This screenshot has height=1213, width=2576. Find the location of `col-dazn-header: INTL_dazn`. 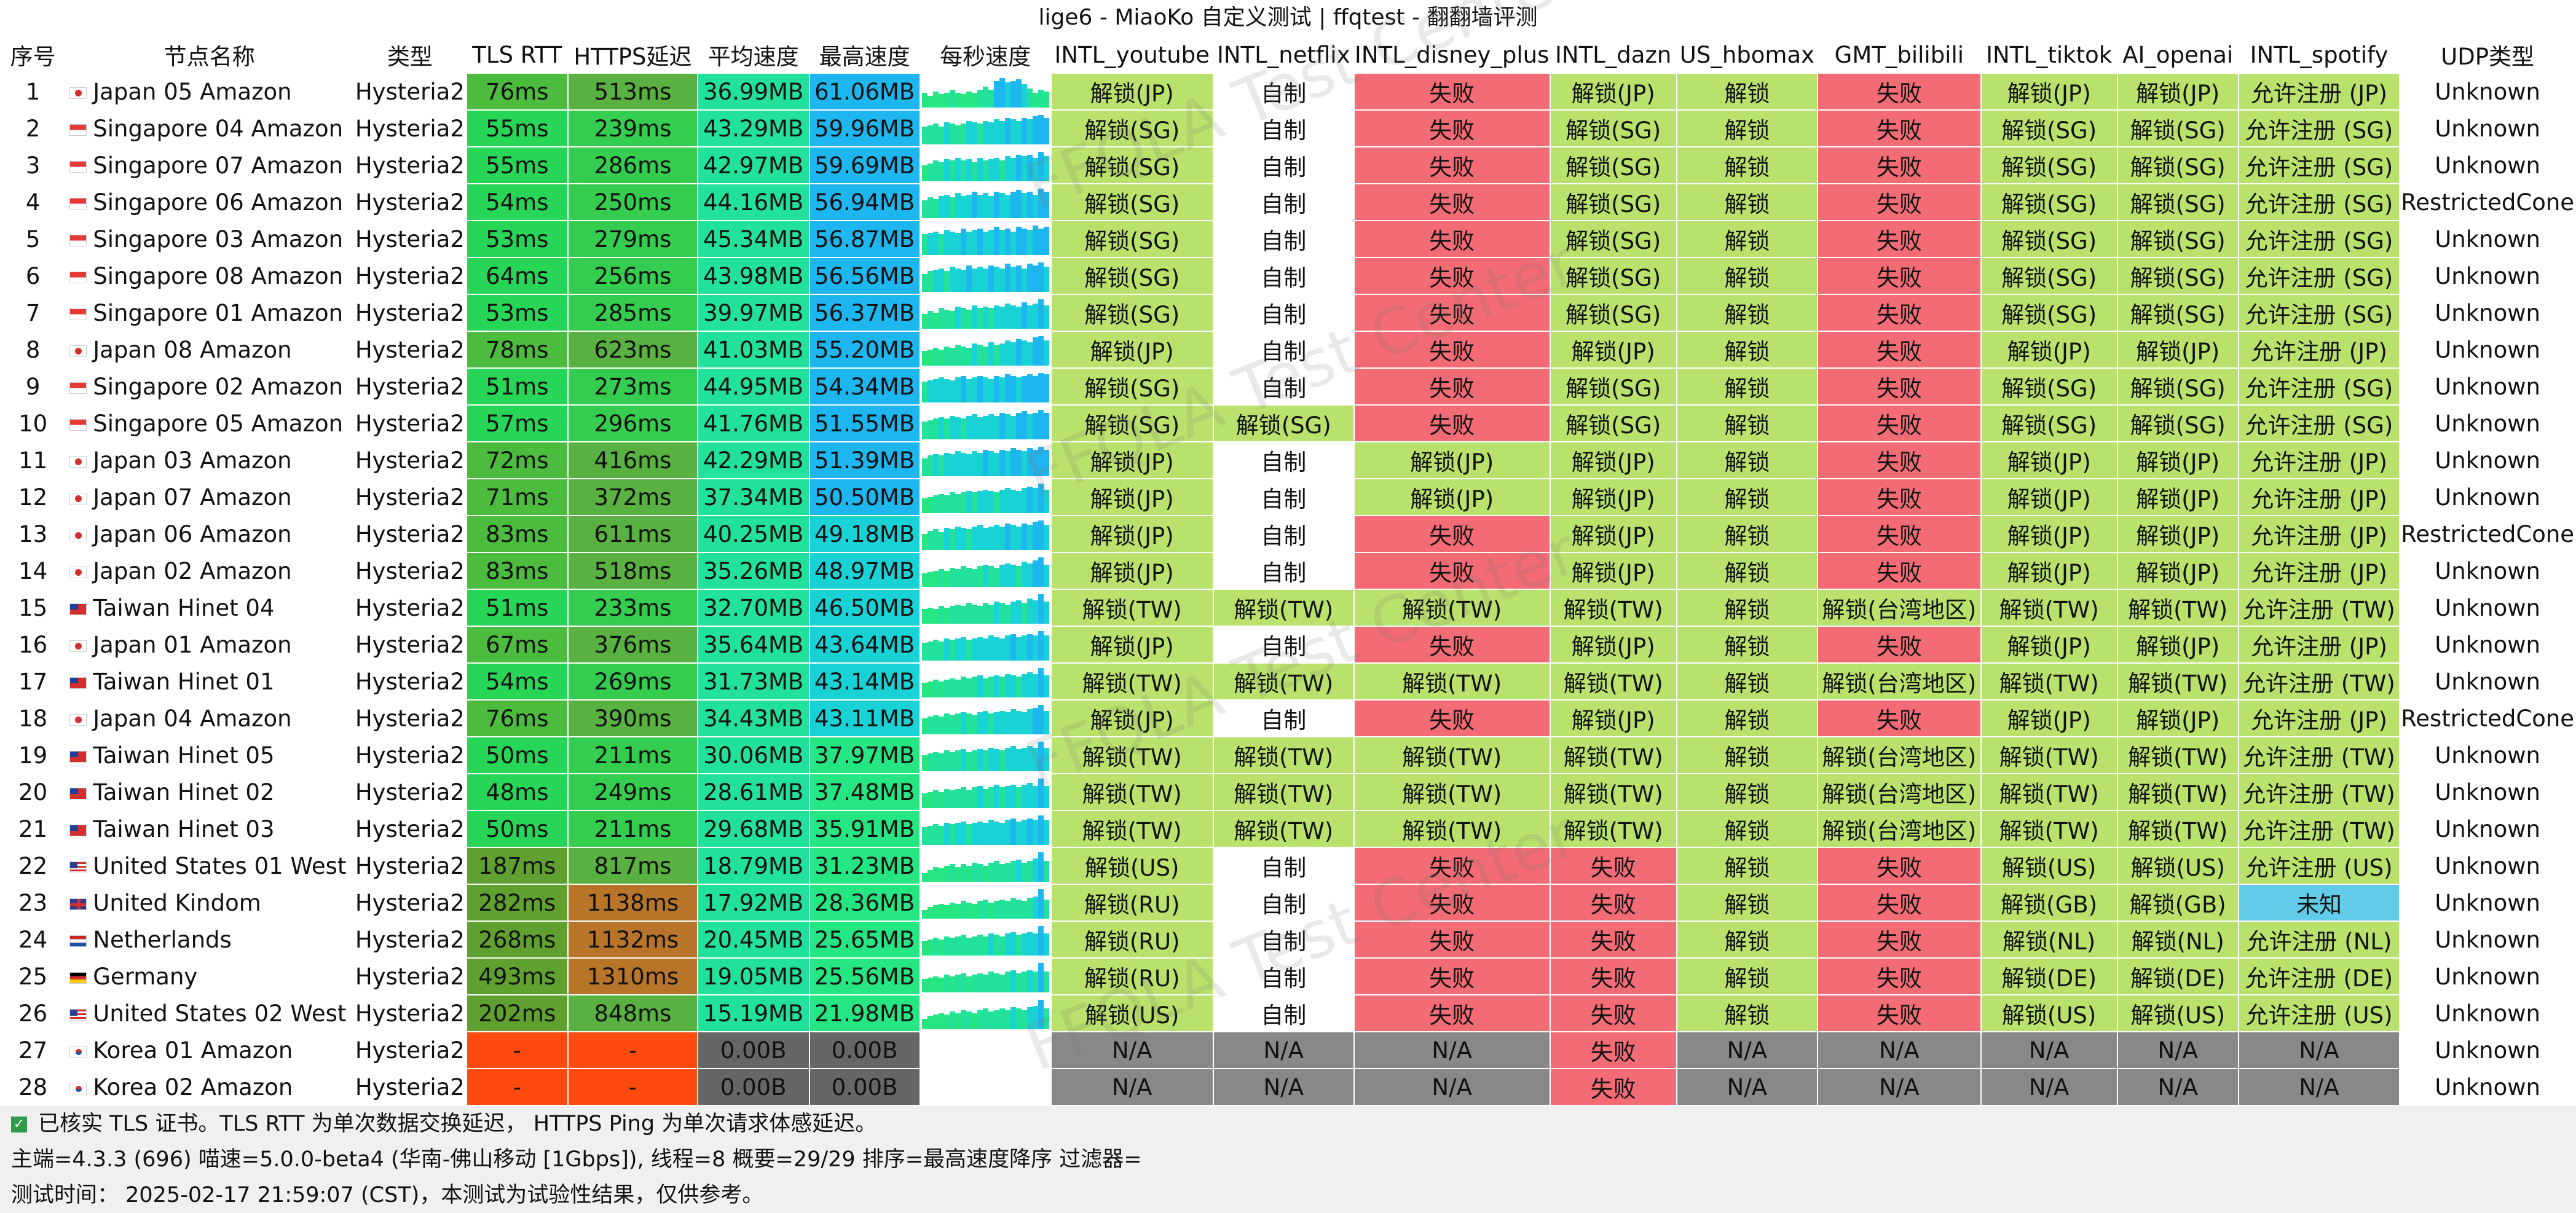

col-dazn-header: INTL_dazn is located at coordinates (1613, 55).